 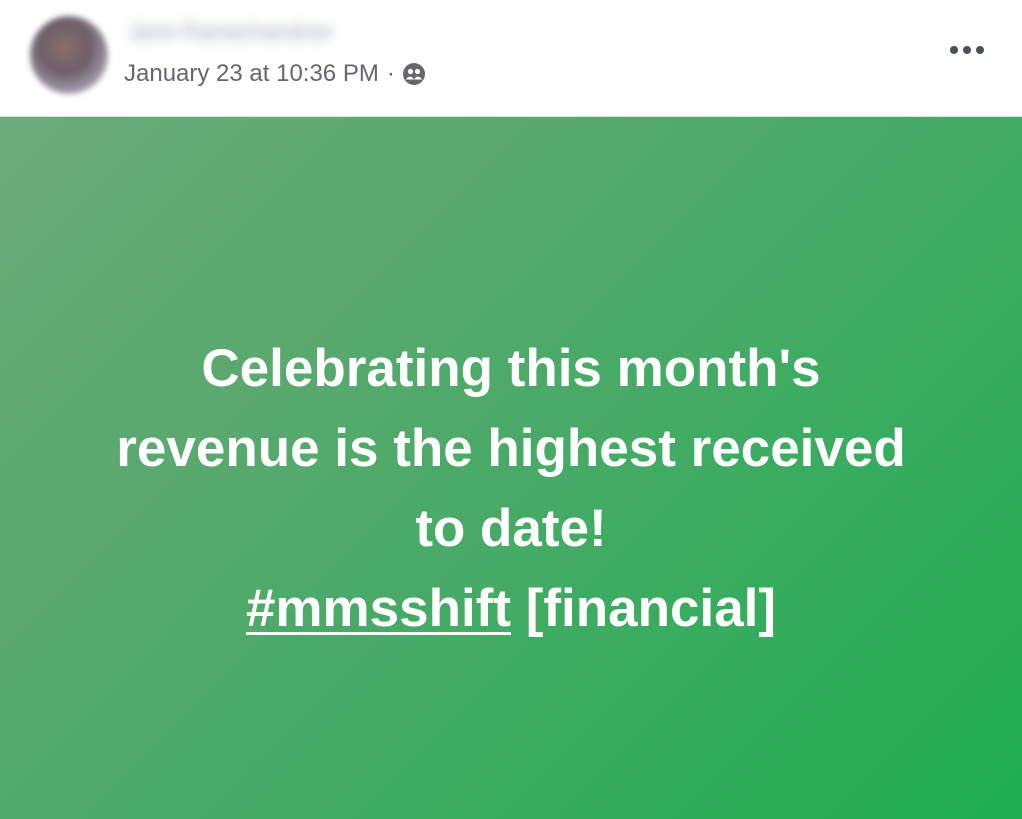 I want to click on post-text-line: revenue is the highest received, so click(x=511, y=448).